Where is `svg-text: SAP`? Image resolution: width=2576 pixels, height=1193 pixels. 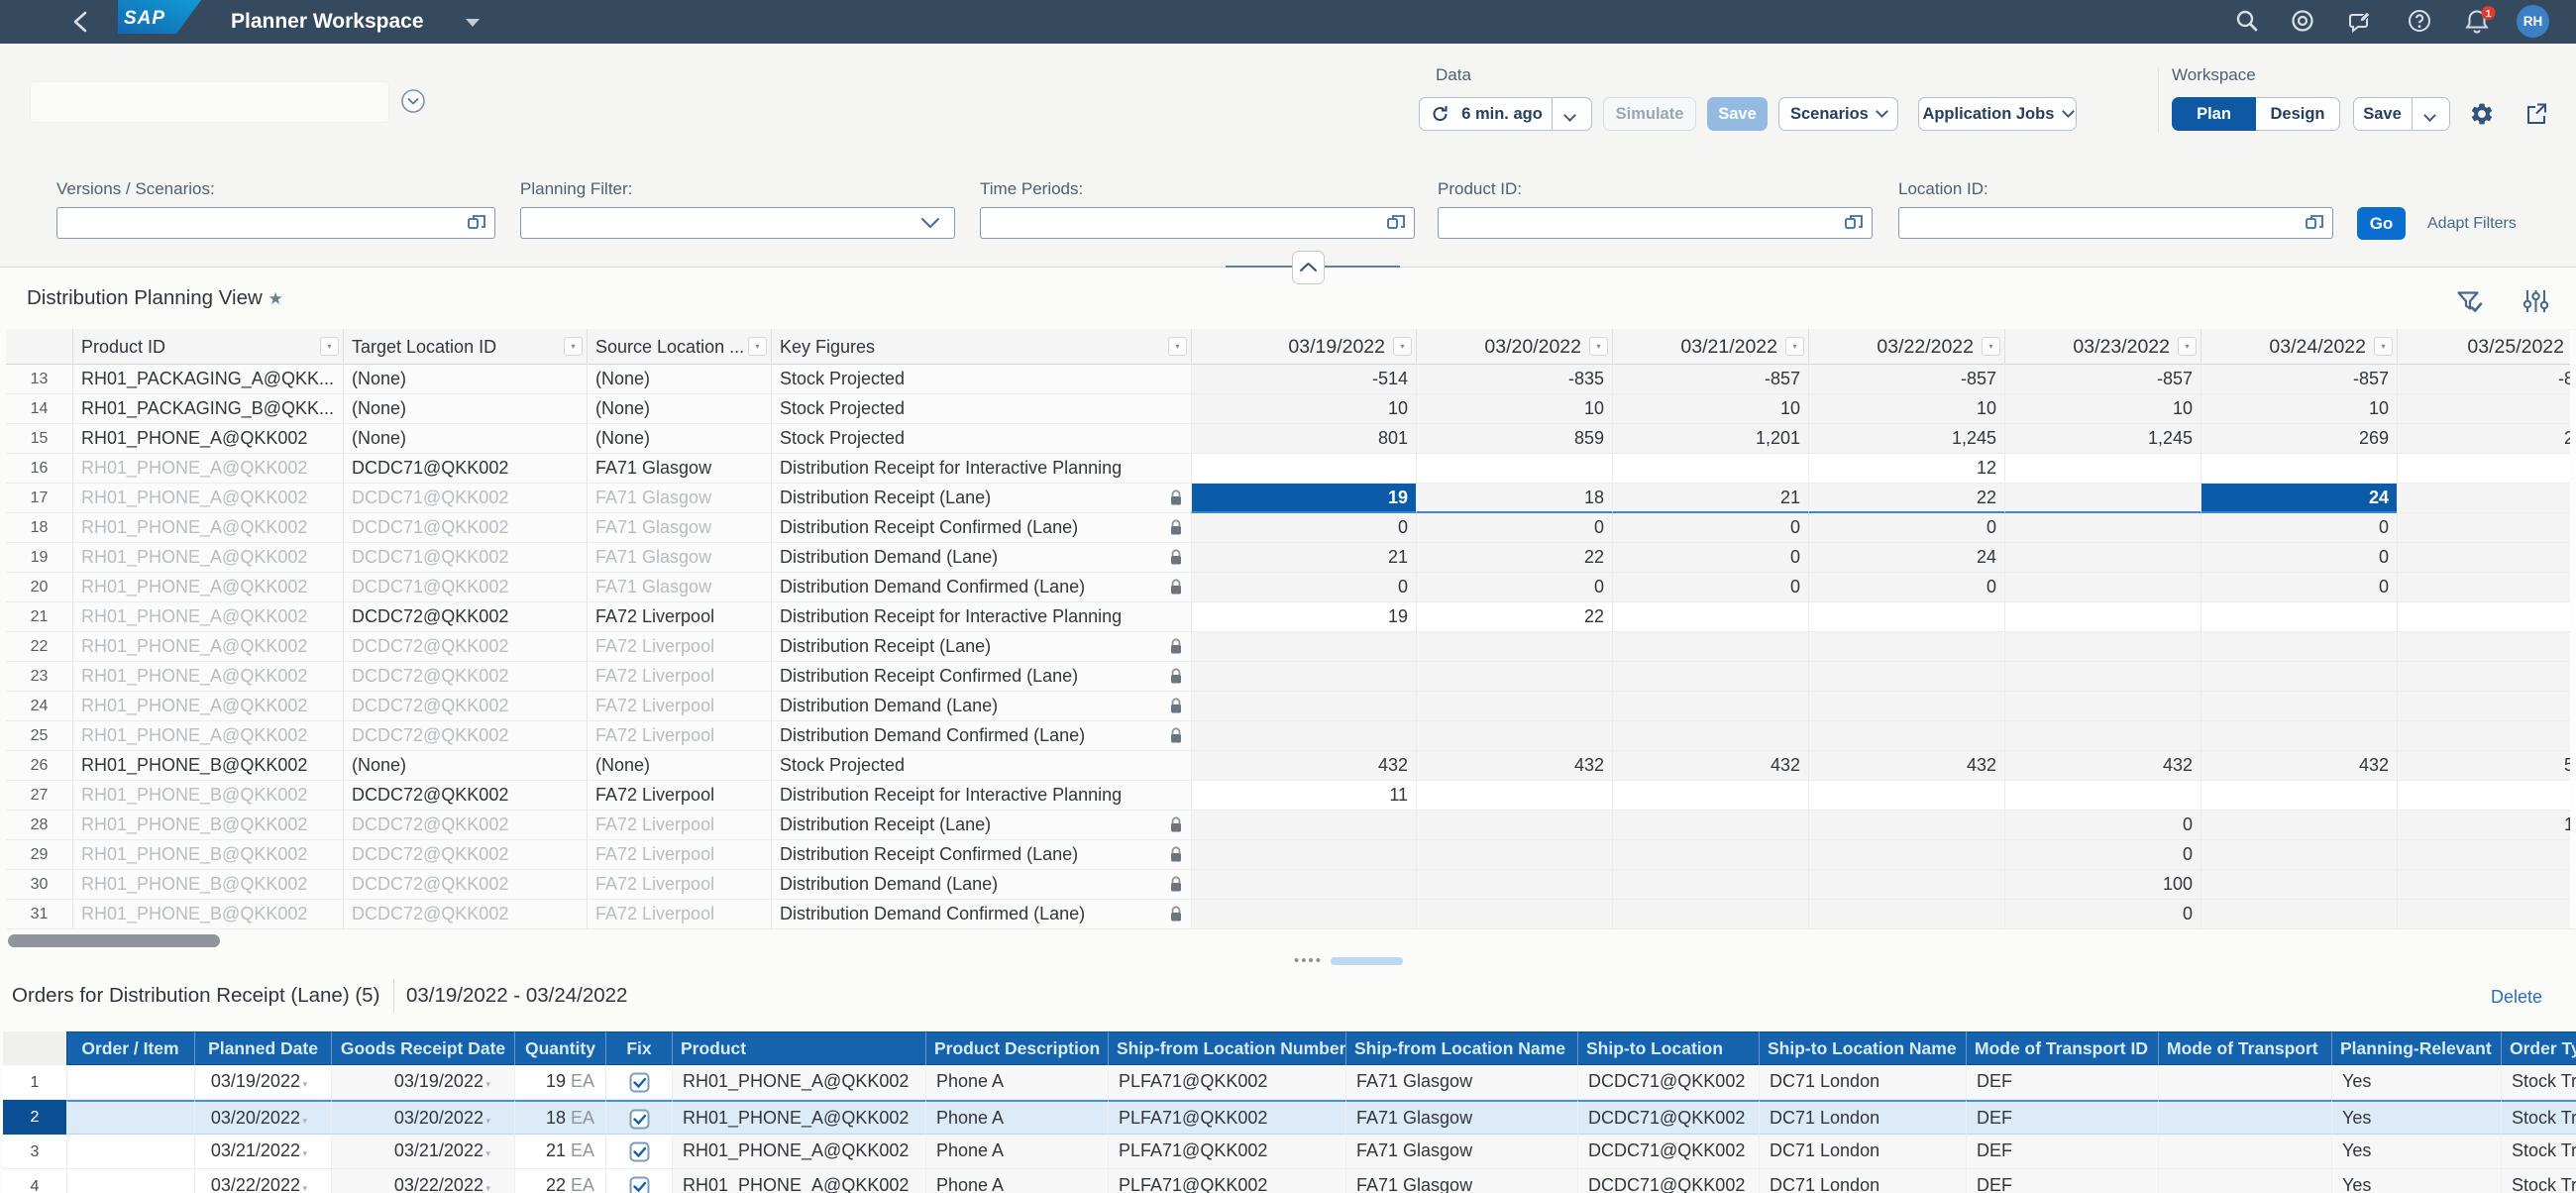 svg-text: SAP is located at coordinates (144, 18).